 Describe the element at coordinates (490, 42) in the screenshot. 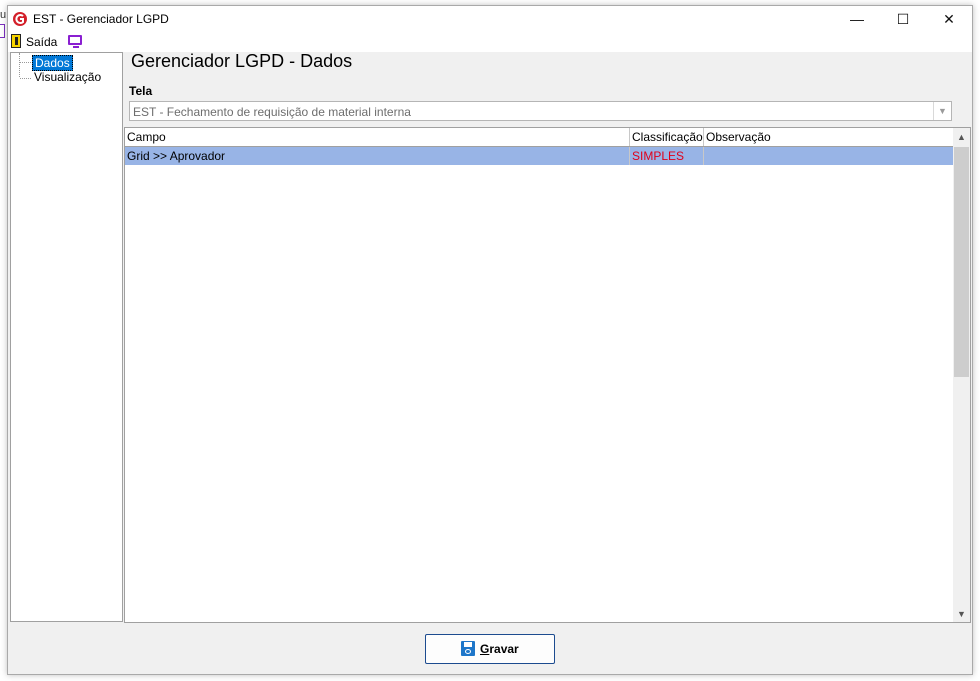

I see `toolbar: Saída` at that location.